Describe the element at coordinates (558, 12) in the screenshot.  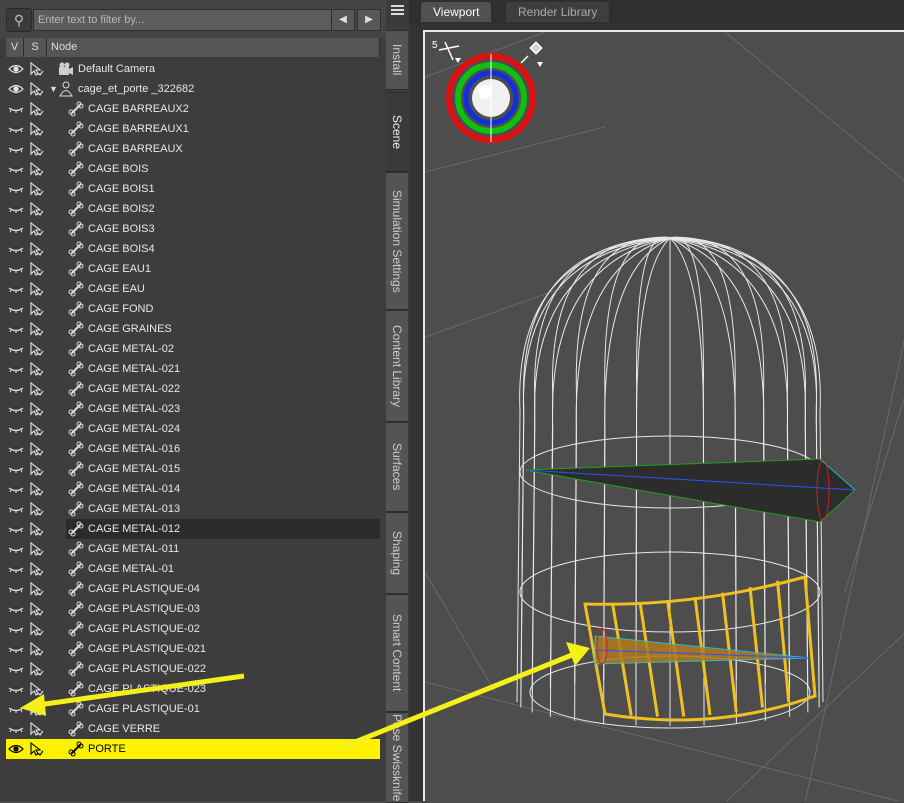
I see `tab-render-library: Render Library` at that location.